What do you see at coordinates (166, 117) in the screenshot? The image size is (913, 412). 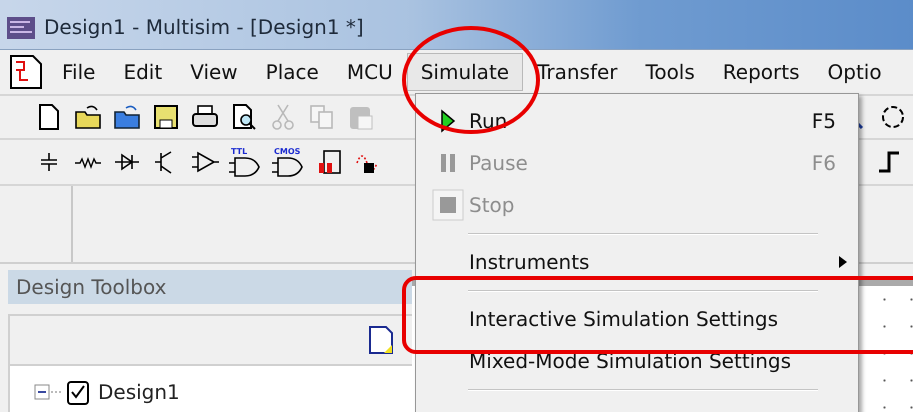 I see `save-icon` at bounding box center [166, 117].